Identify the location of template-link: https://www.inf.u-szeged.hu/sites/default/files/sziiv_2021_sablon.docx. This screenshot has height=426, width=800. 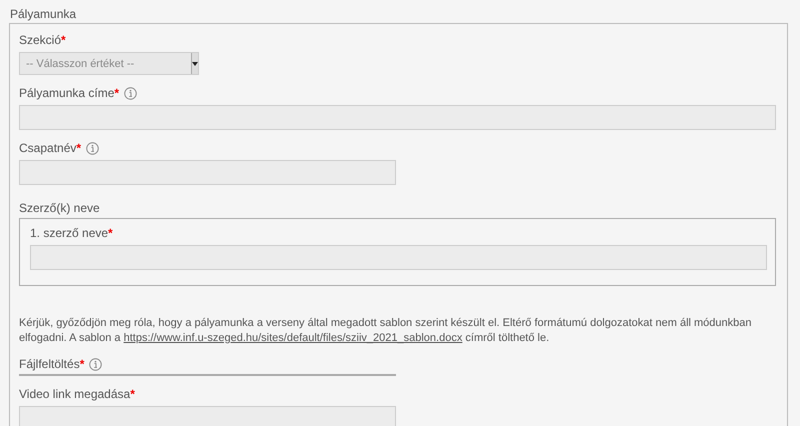
(293, 338).